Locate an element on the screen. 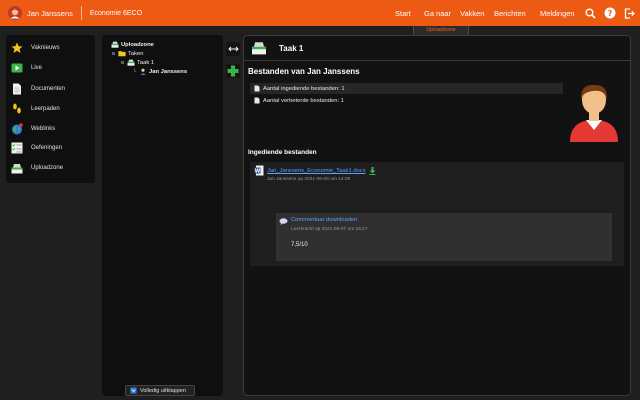 This screenshot has width=640, height=400. menu-item-live: Live is located at coordinates (50, 68).